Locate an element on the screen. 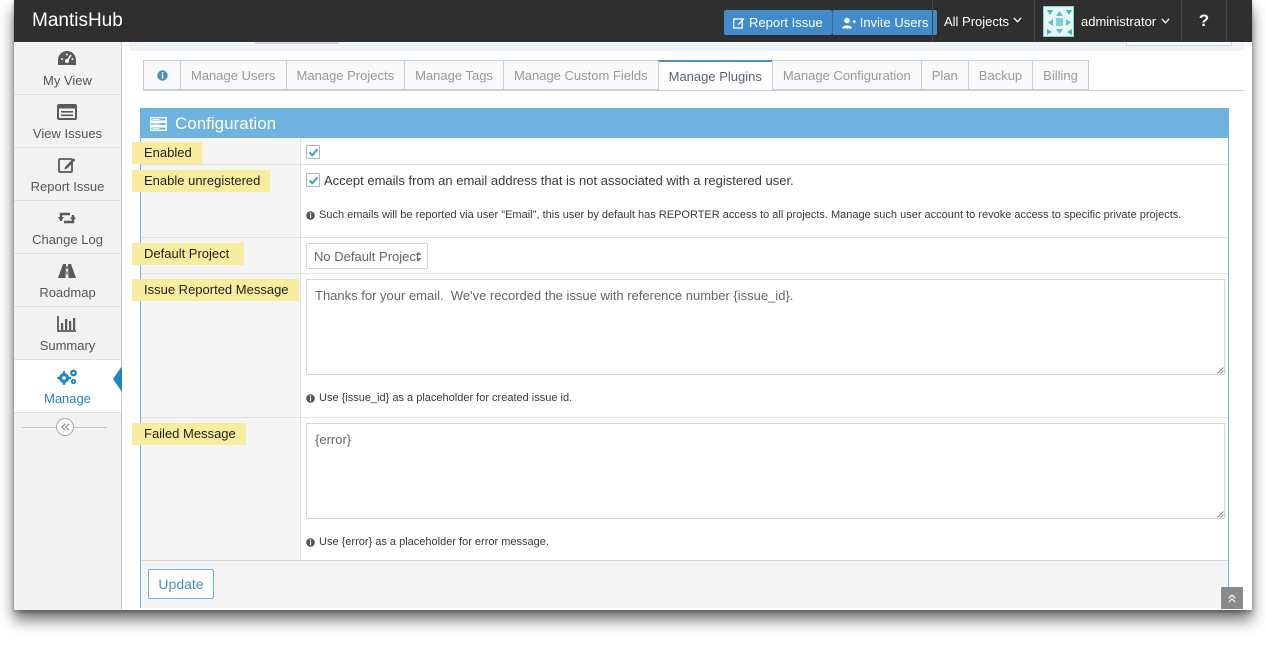 The image size is (1266, 649). enabled-checkbox is located at coordinates (313, 152).